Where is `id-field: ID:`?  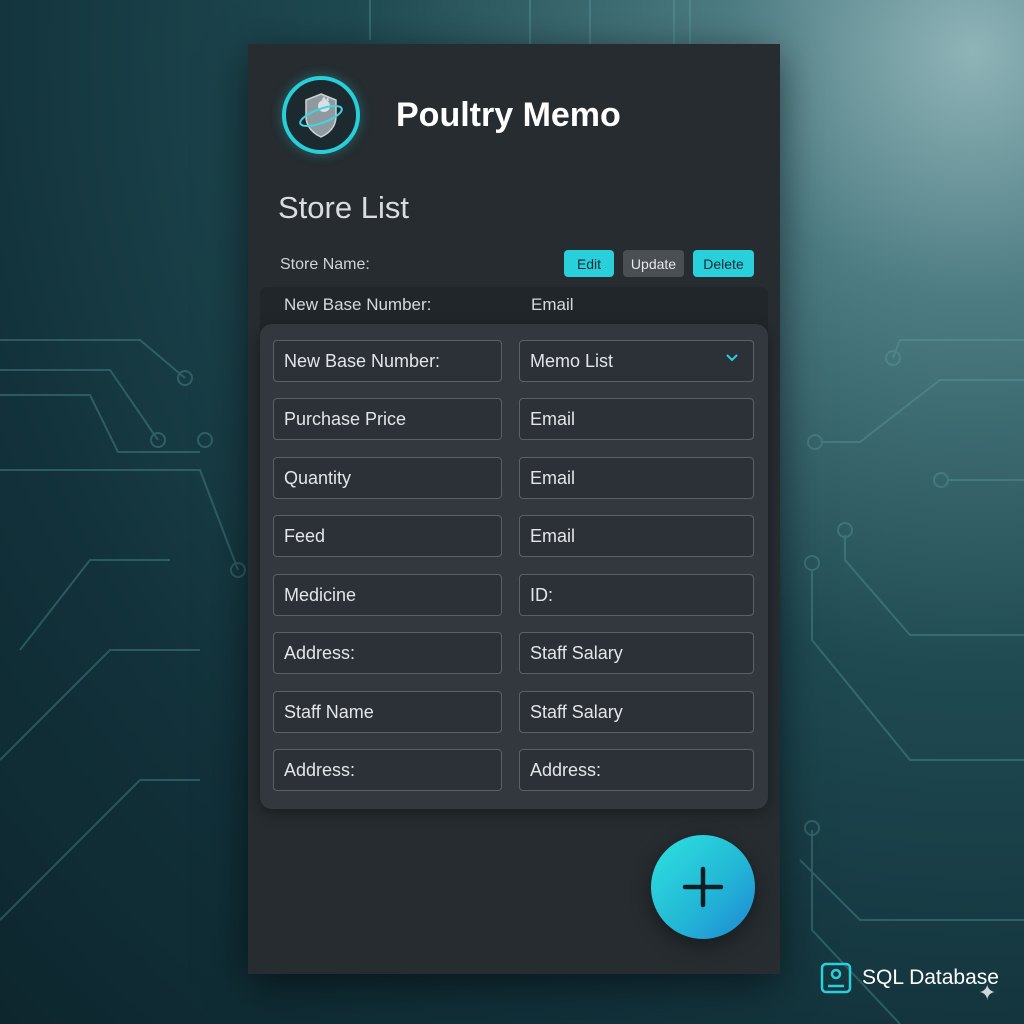 id-field: ID: is located at coordinates (636, 595).